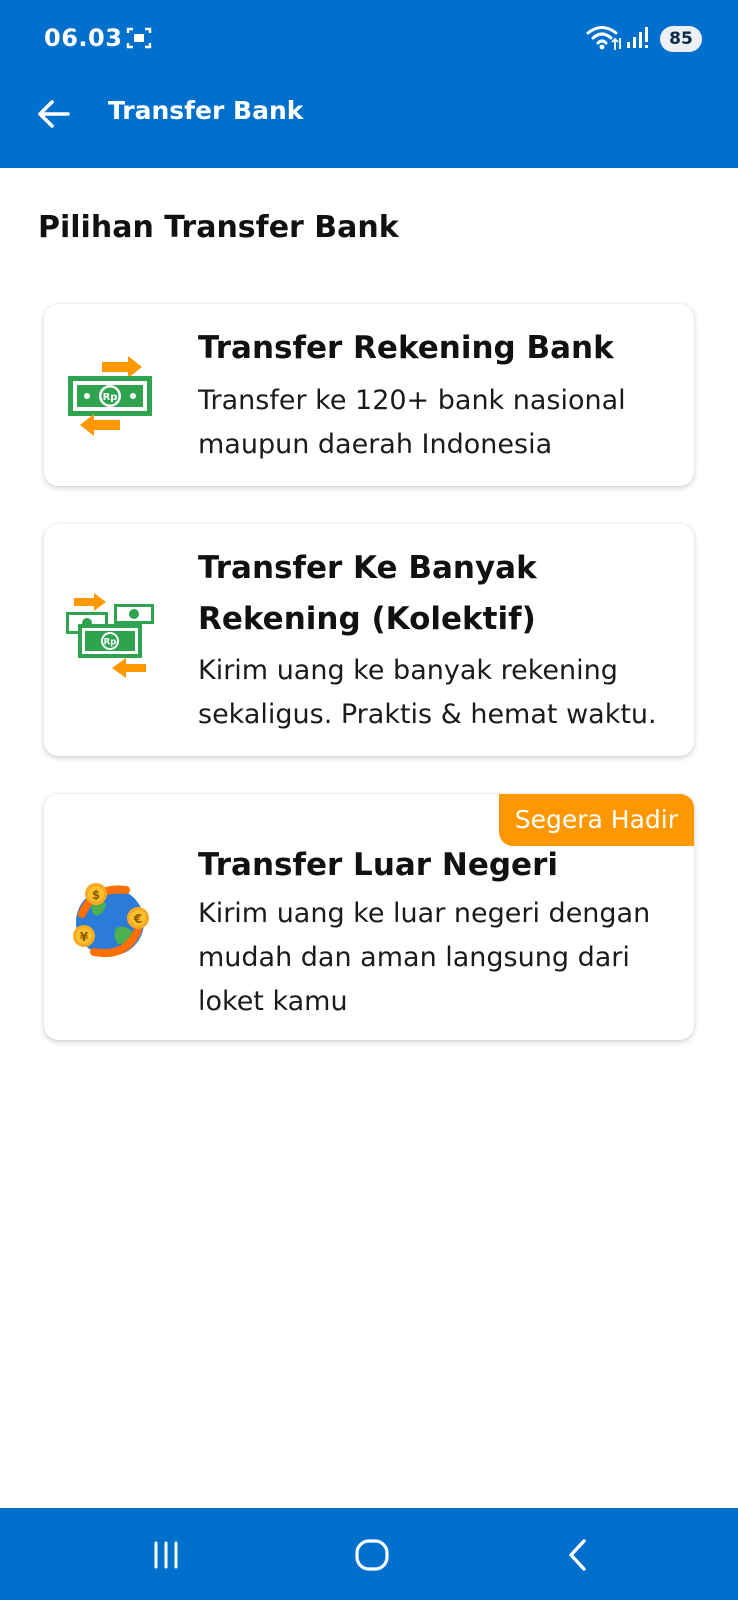 The height and width of the screenshot is (1600, 738). I want to click on home-icon, so click(372, 1555).